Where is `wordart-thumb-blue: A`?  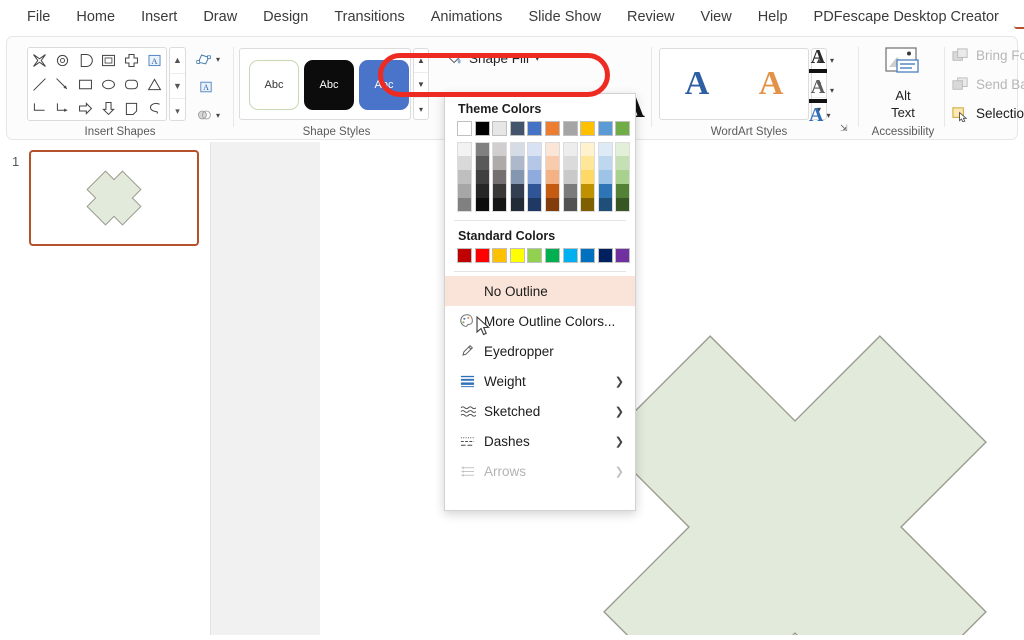 wordart-thumb-blue: A is located at coordinates (697, 84).